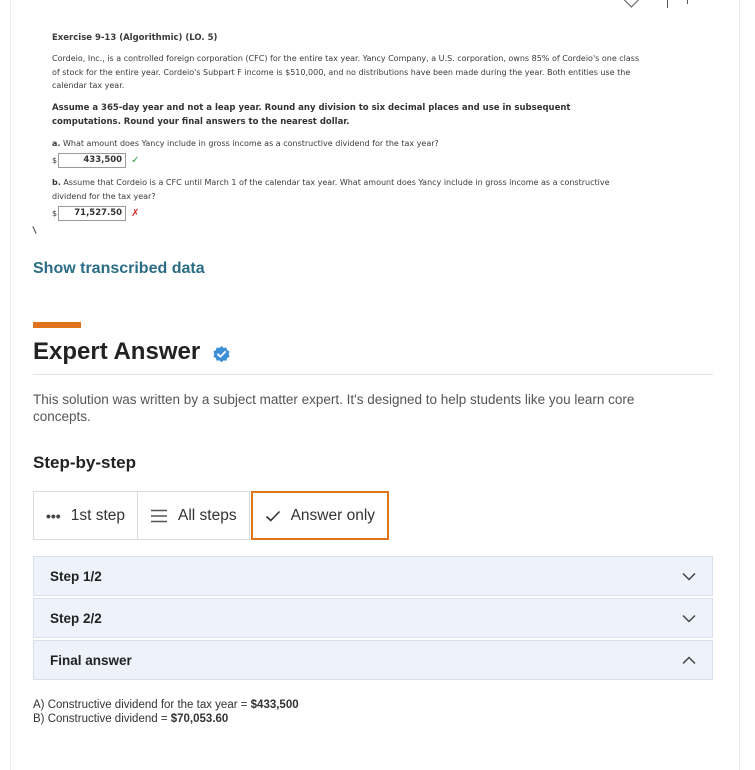  I want to click on answer-only-label: Answer only, so click(333, 515).